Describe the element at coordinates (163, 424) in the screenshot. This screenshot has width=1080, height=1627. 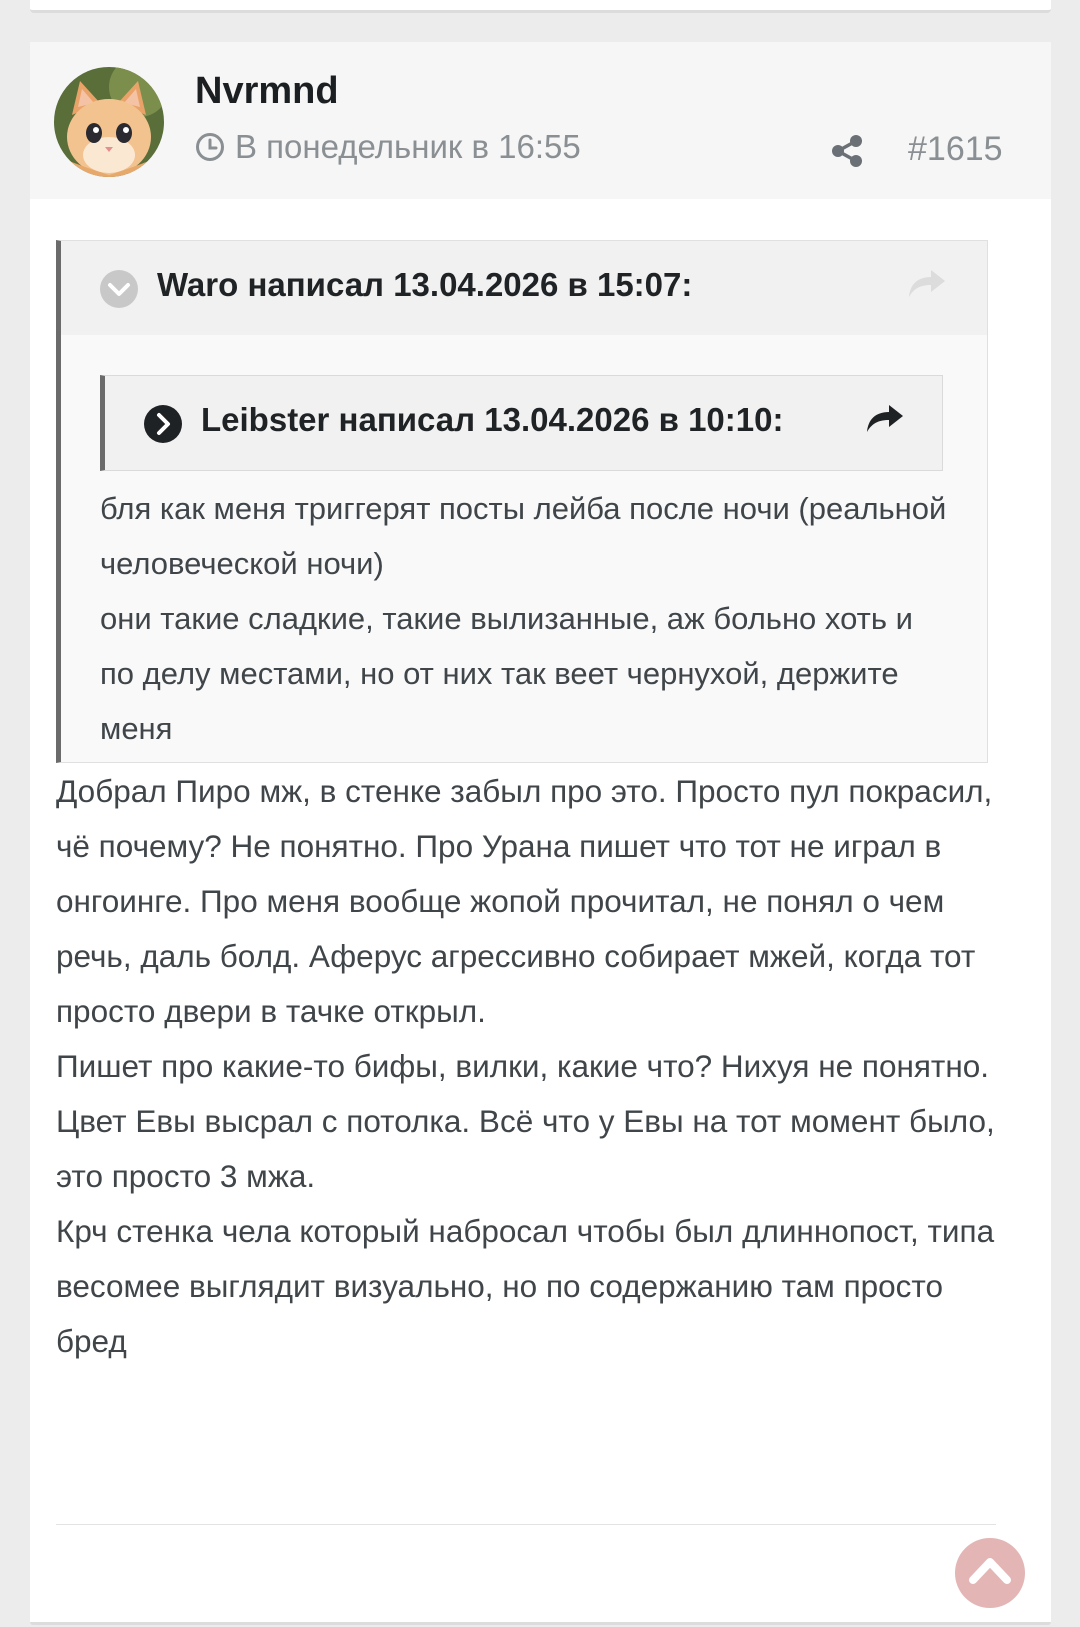
I see `chevron-right-circle-icon` at that location.